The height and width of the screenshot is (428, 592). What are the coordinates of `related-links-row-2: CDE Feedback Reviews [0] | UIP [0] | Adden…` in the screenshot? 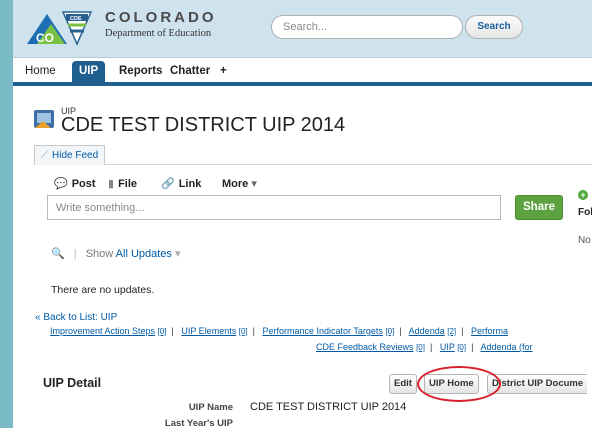 It's located at (424, 347).